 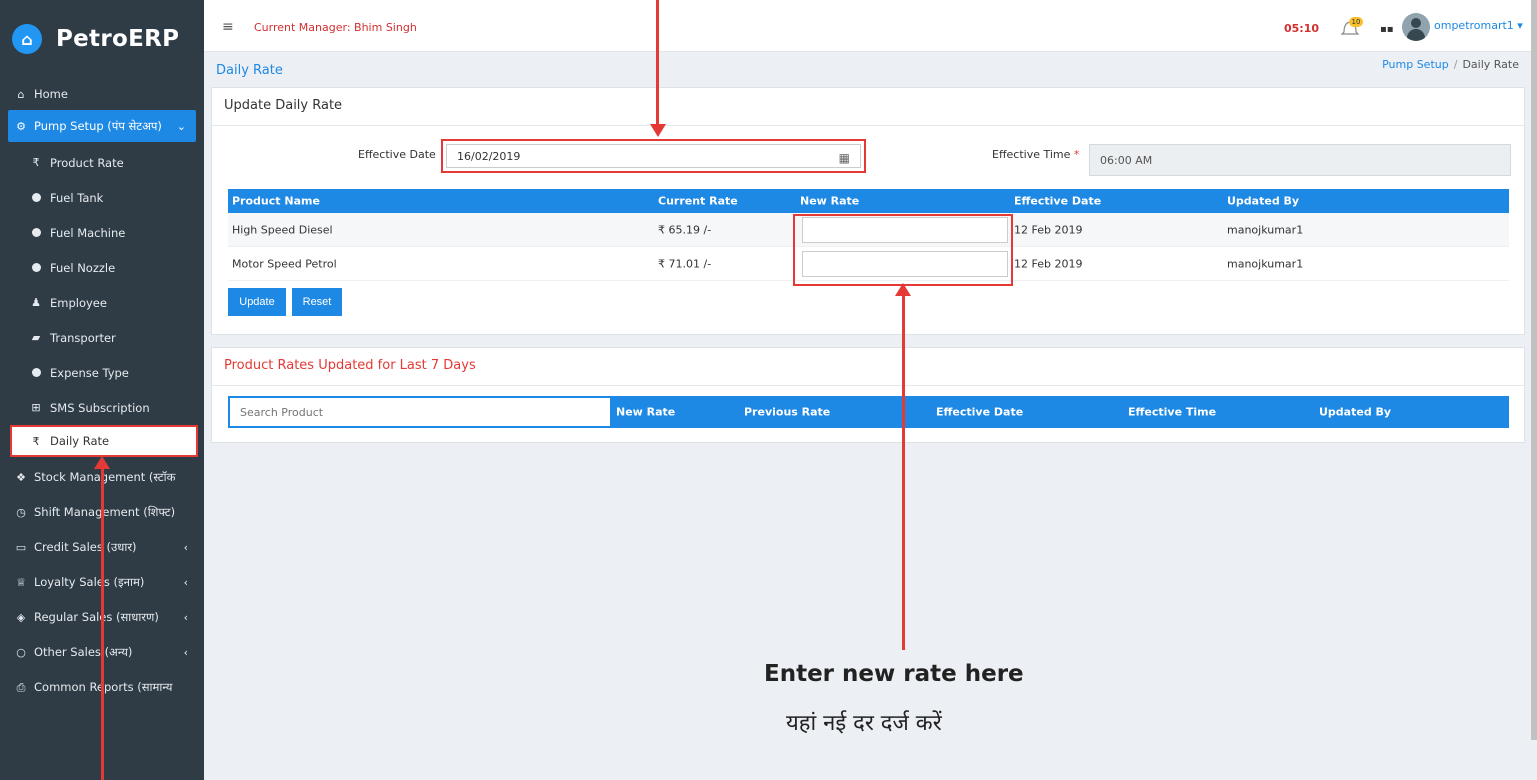 I want to click on required-mark: *, so click(x=1076, y=154).